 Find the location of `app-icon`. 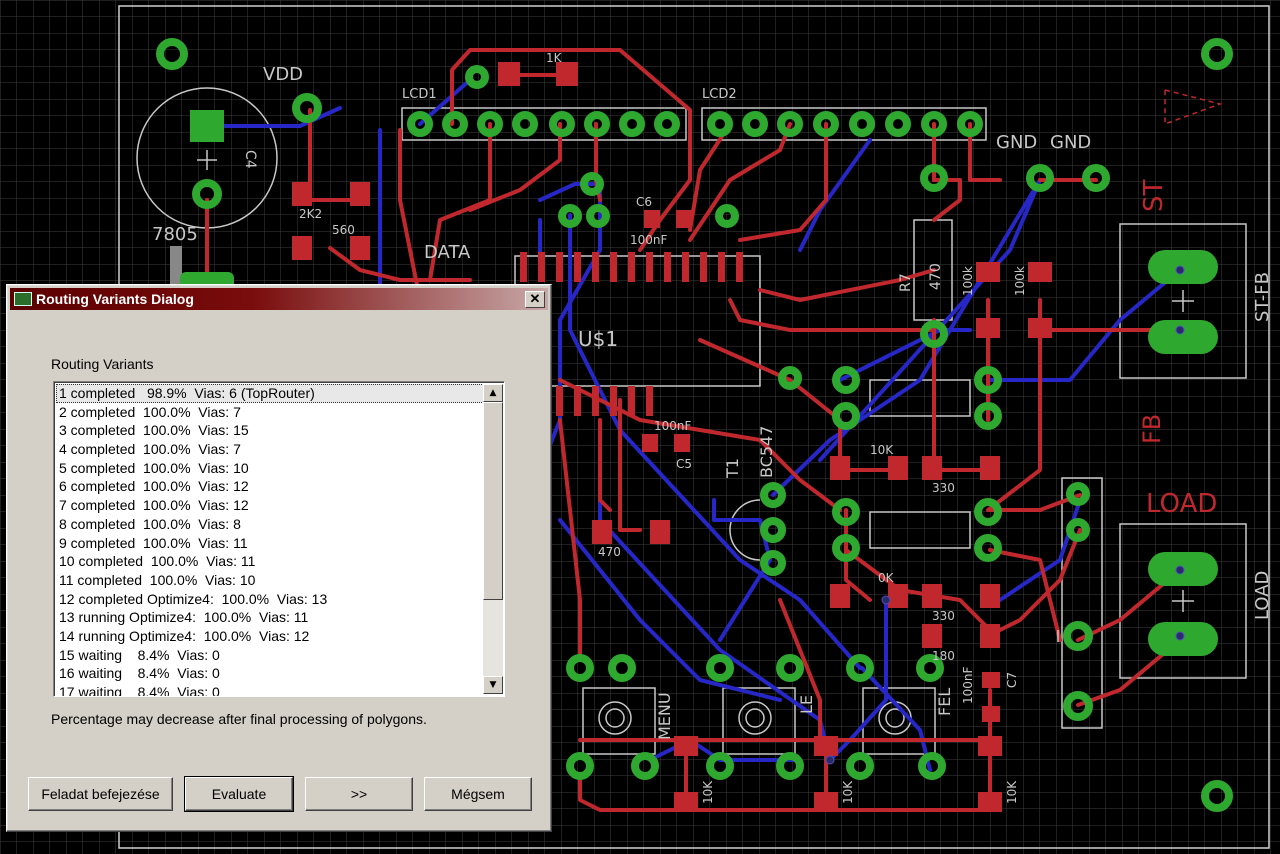

app-icon is located at coordinates (23, 299).